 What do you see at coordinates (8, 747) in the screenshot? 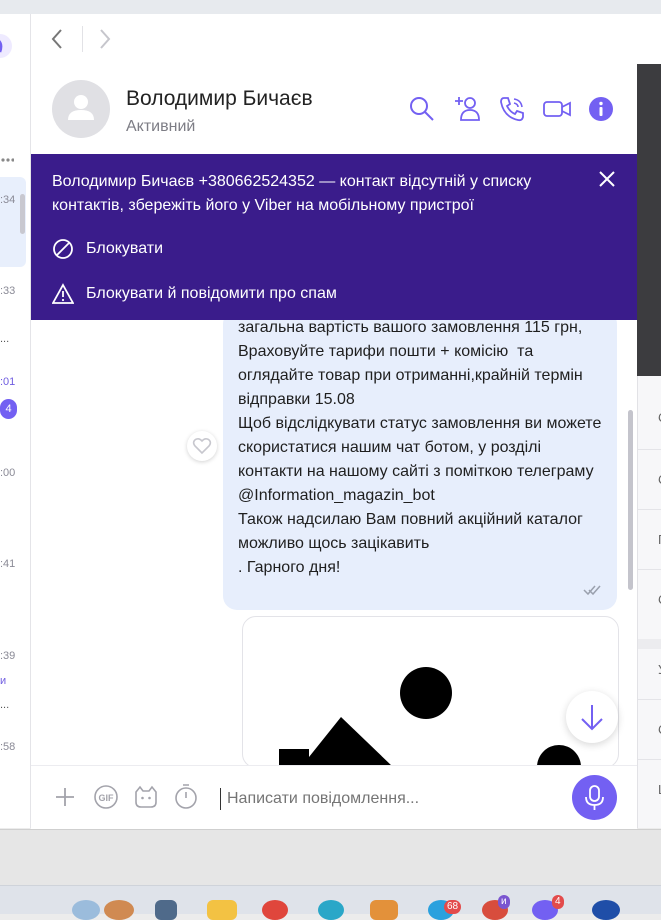
I see `chat-time: :58` at bounding box center [8, 747].